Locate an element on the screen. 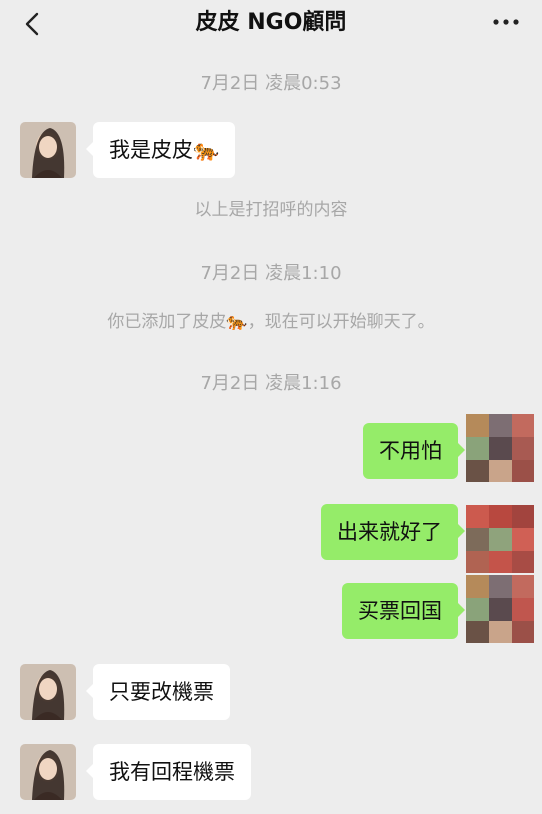 The height and width of the screenshot is (814, 542). timestamp: 7月2日 凌晨1:16 is located at coordinates (271, 383).